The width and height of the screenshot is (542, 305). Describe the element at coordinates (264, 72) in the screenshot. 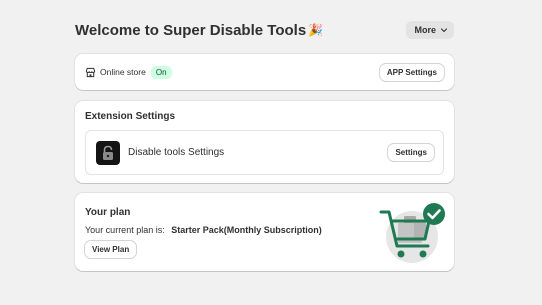

I see `online-store-card: Online store On APP Settings` at that location.